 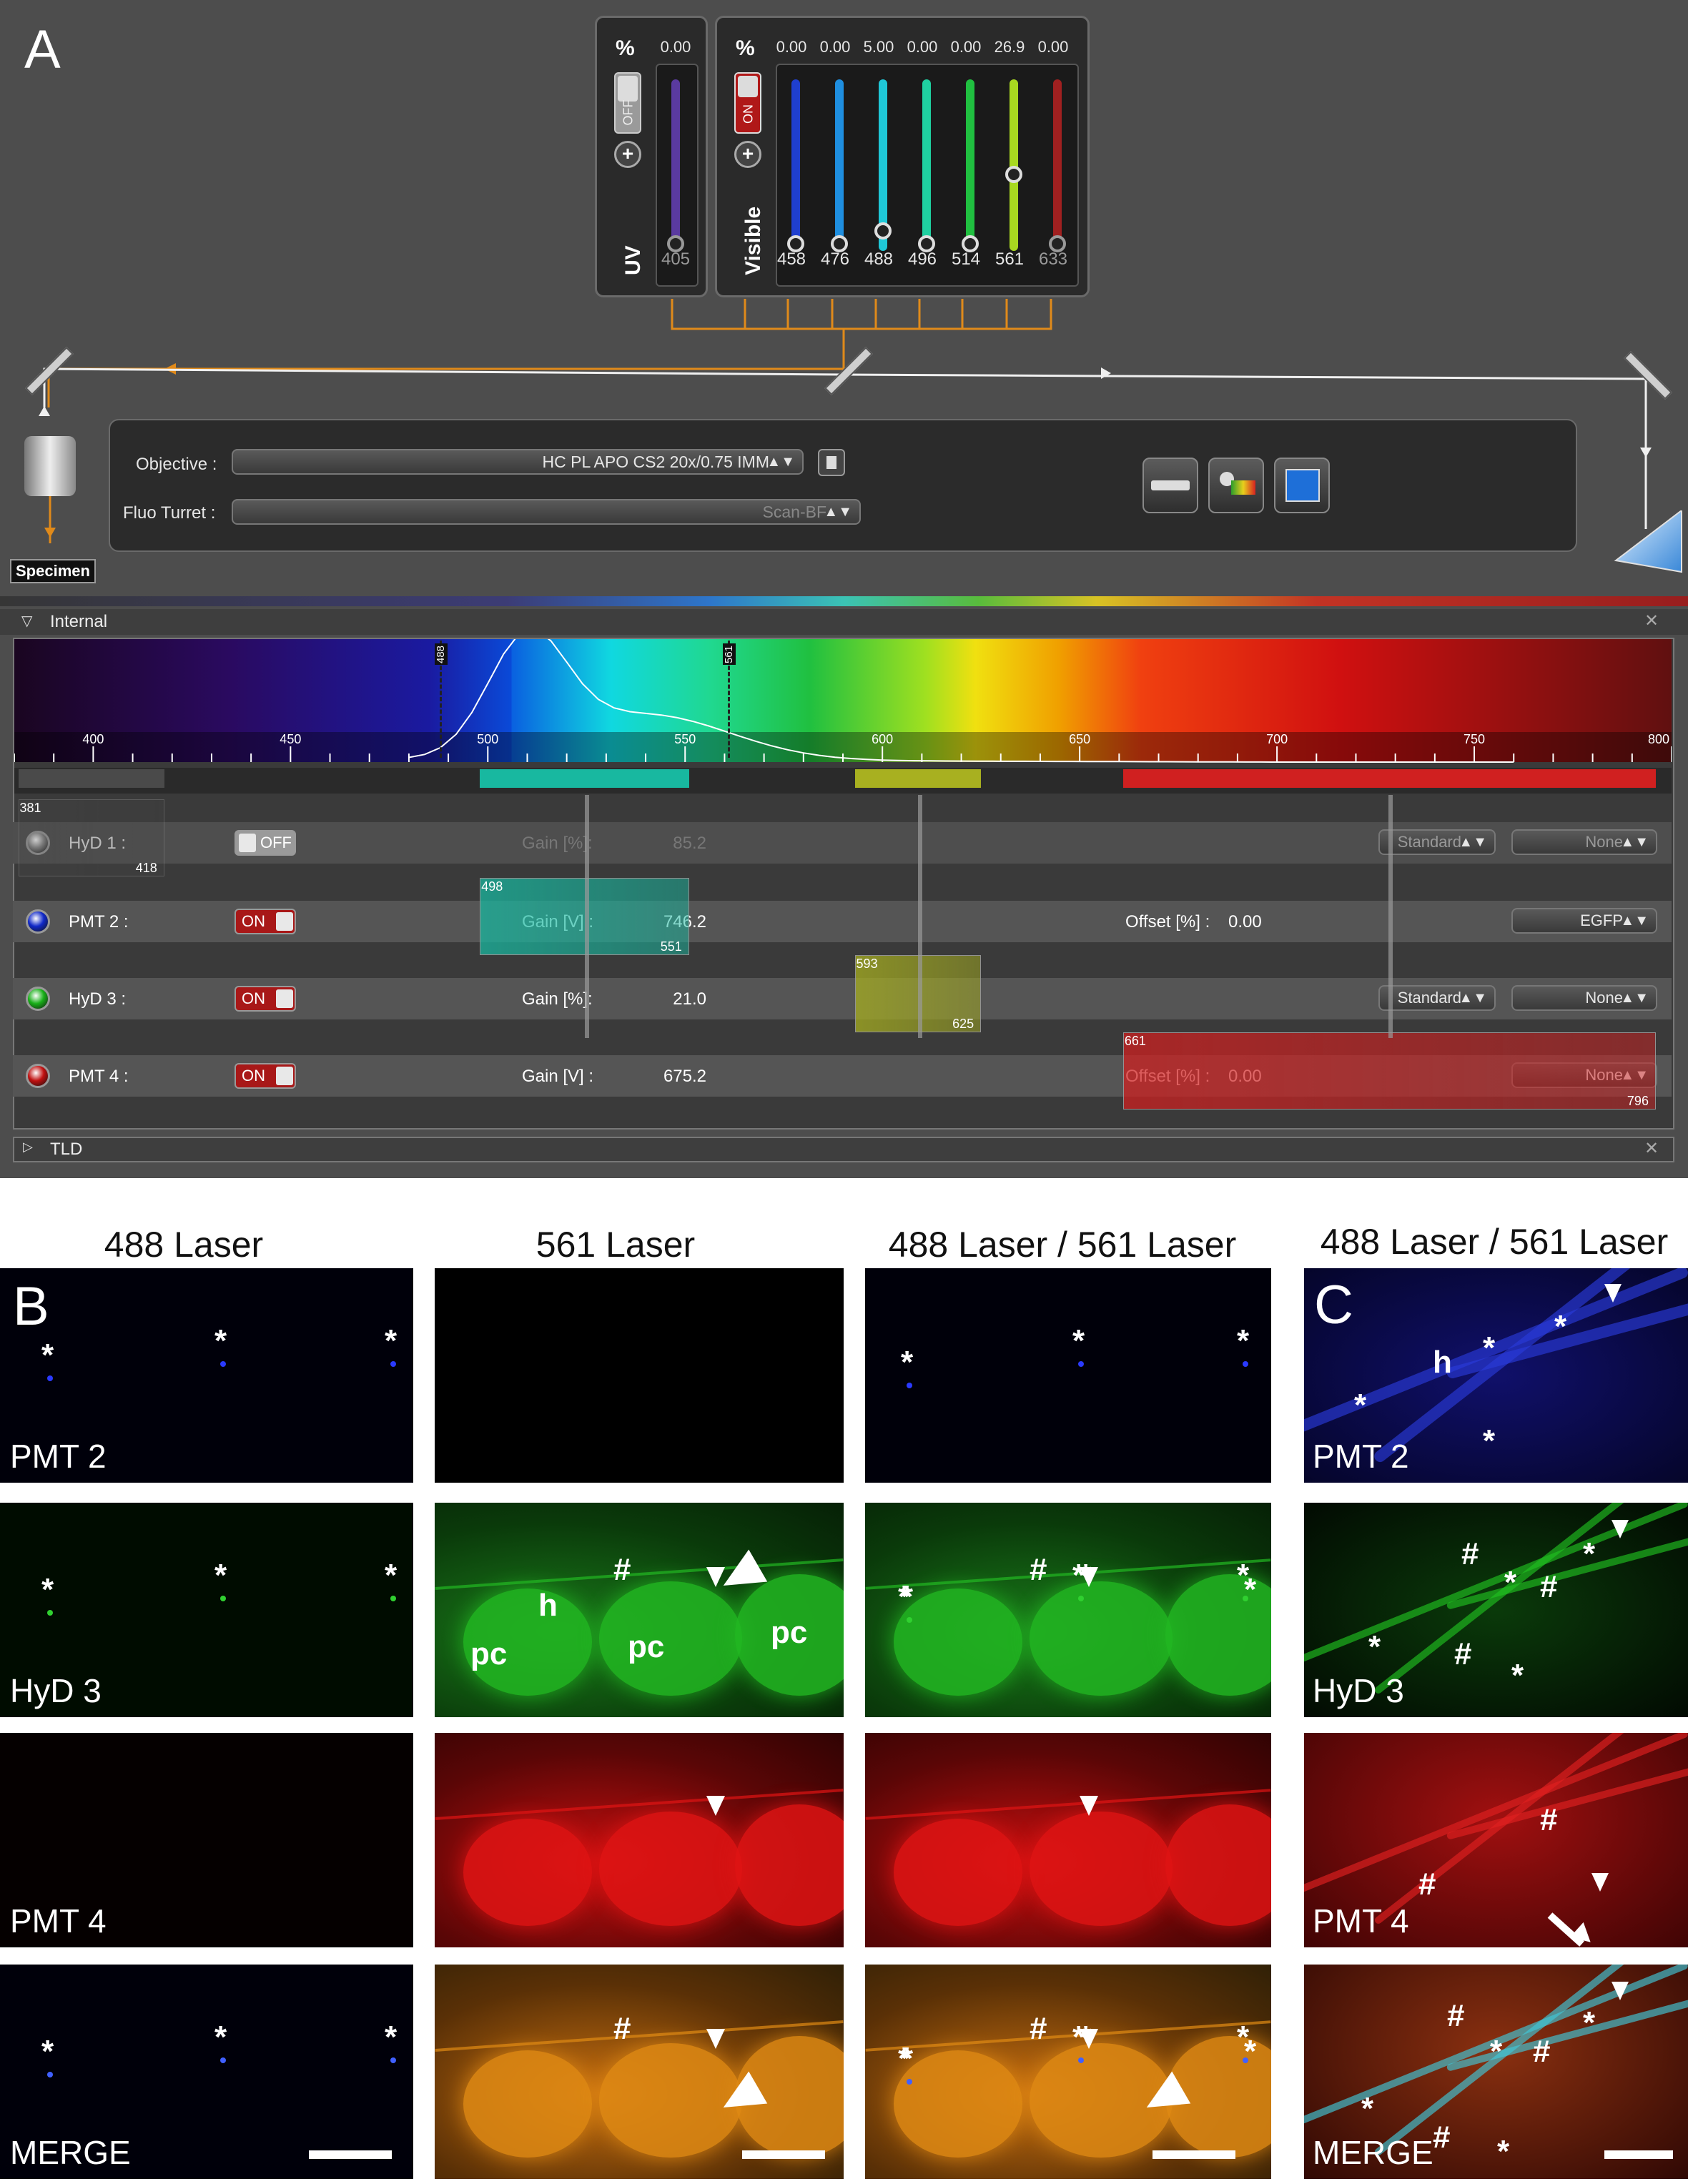 I want to click on detector-4-band-from: 661, so click(x=1135, y=1041).